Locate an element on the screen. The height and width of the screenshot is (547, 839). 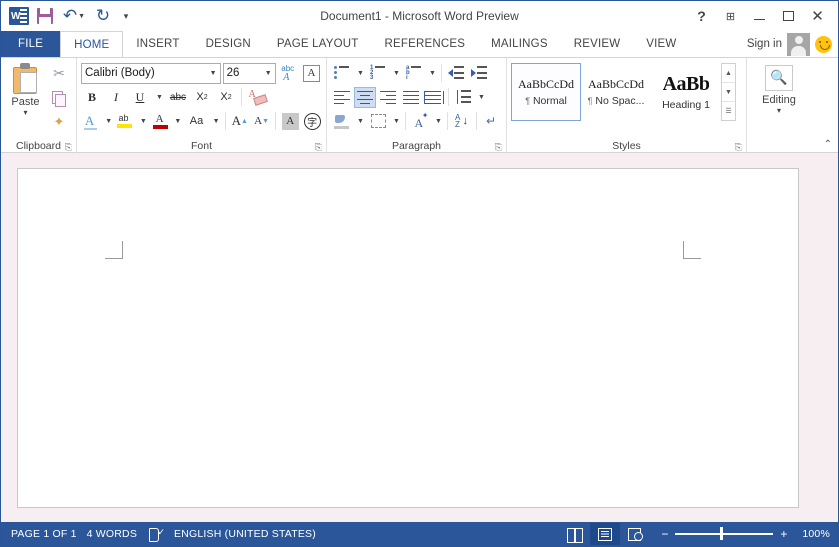
tab-review: REVIEW is located at coordinates (597, 44).